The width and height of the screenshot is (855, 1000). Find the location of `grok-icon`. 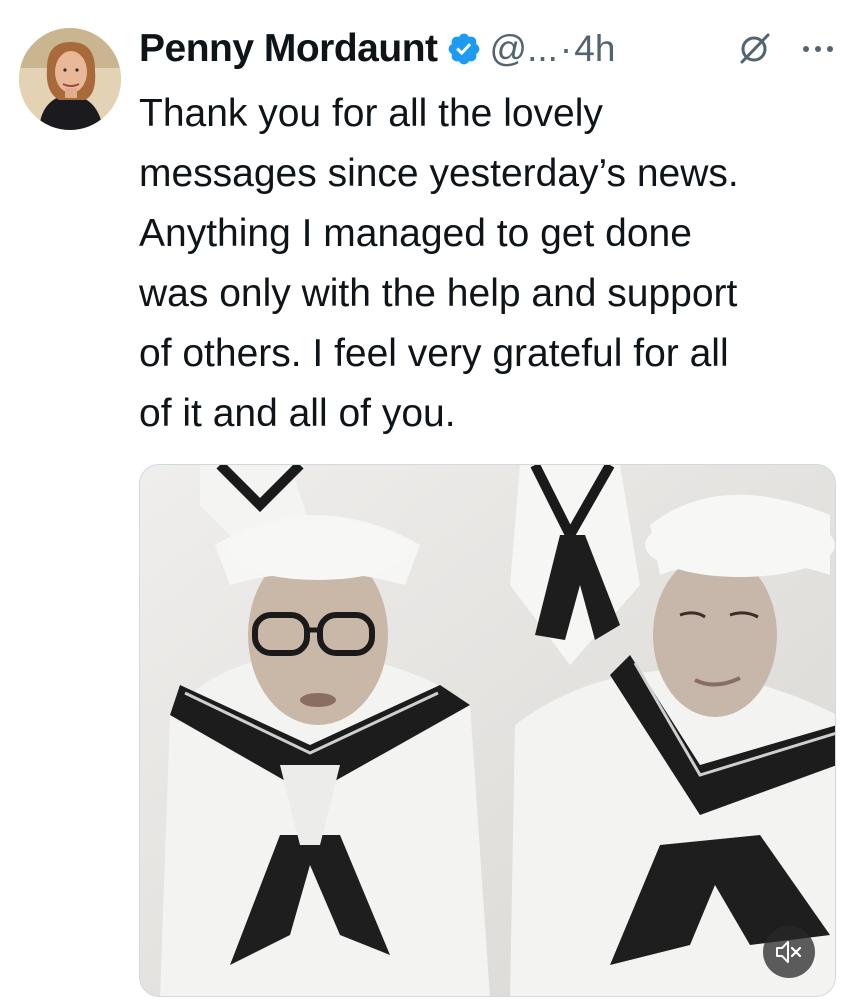

grok-icon is located at coordinates (754, 49).